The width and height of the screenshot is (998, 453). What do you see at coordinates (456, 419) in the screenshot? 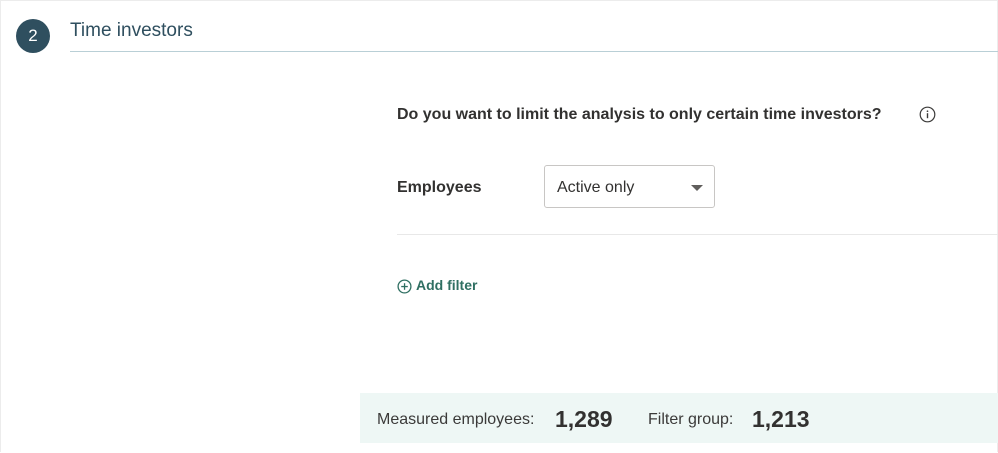
I see `measured-employees-label: Measured employees:` at bounding box center [456, 419].